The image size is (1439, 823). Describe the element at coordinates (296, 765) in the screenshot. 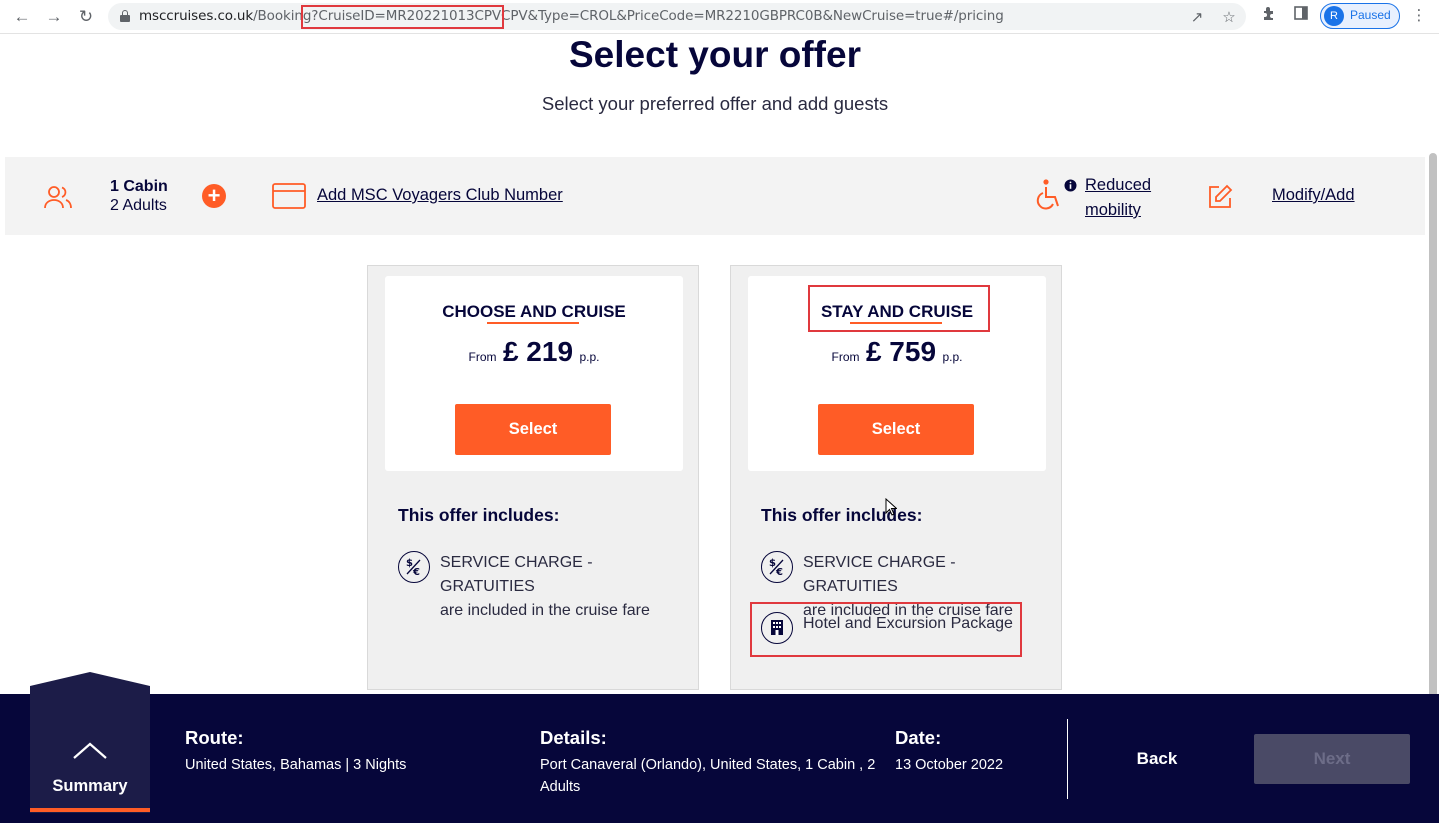

I see `route-value: United States, Bahamas | 3 Nights` at that location.